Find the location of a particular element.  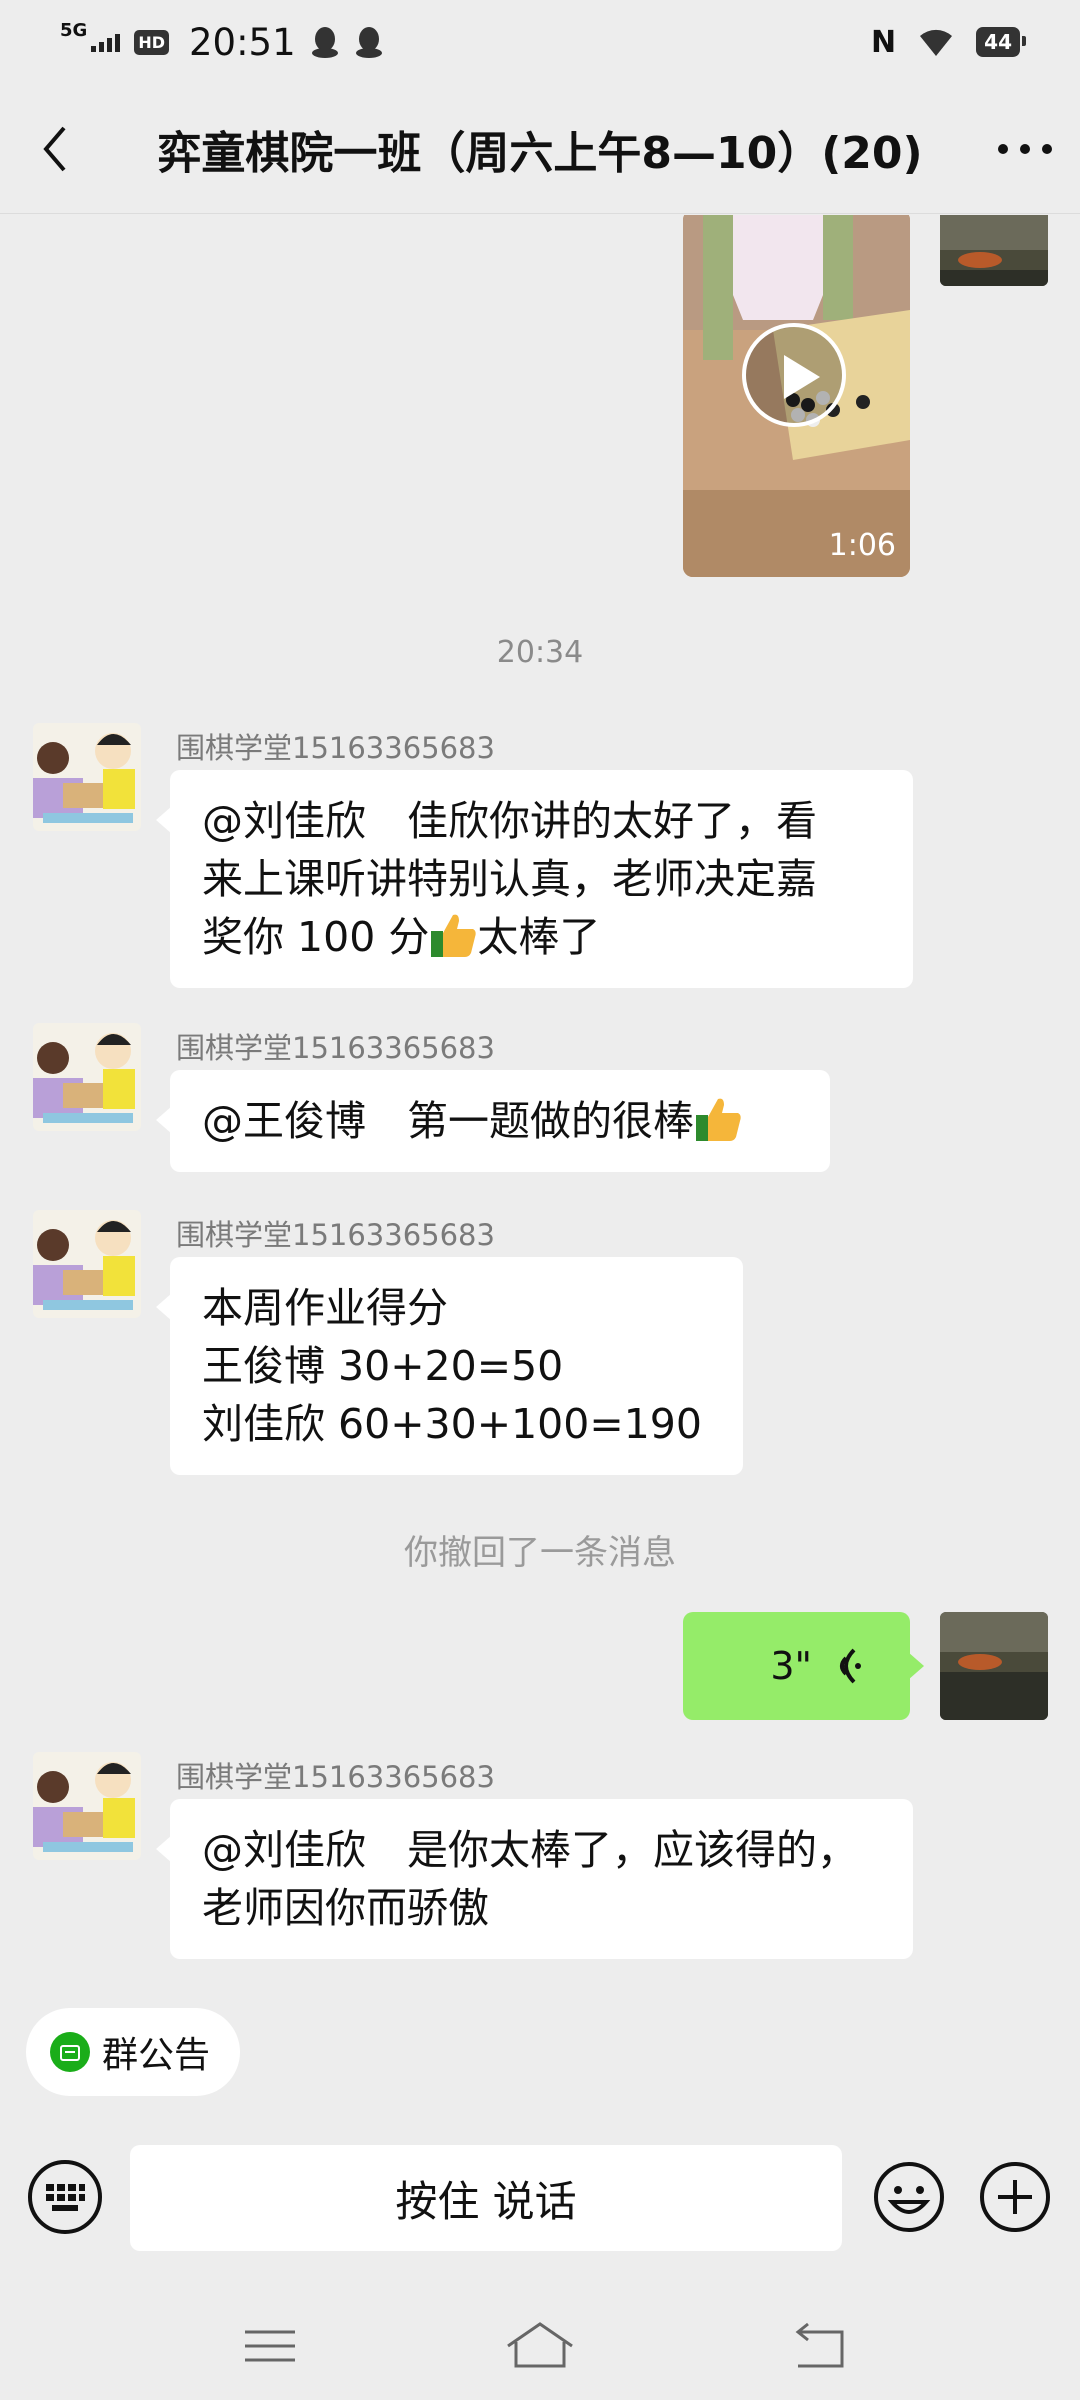

battery-indicator: 44 is located at coordinates (1001, 42).